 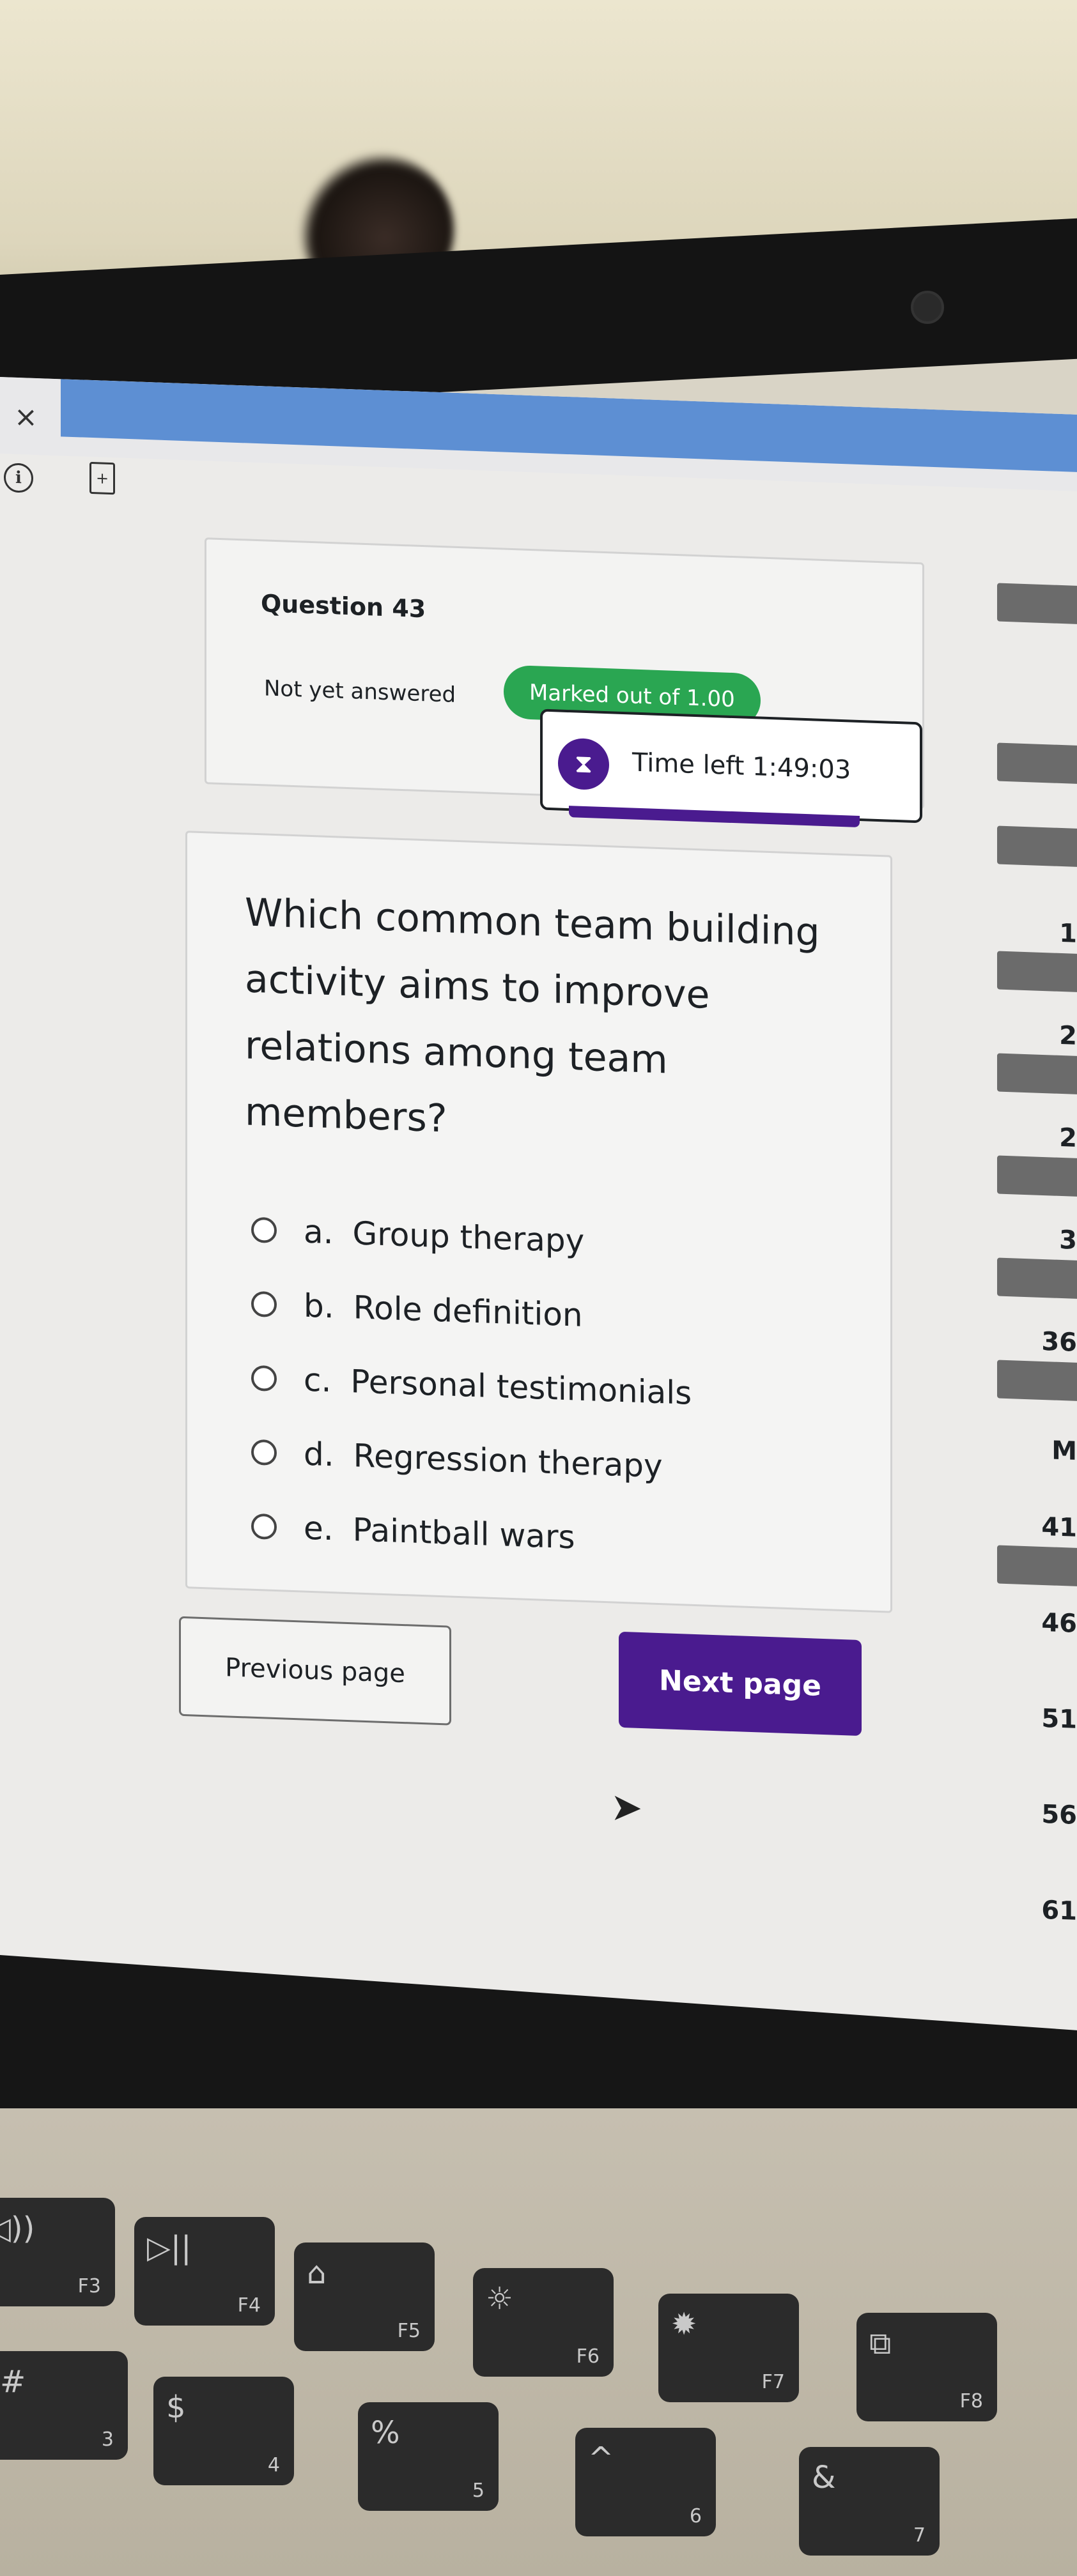 I want to click on key-label: 4, so click(x=273, y=2465).